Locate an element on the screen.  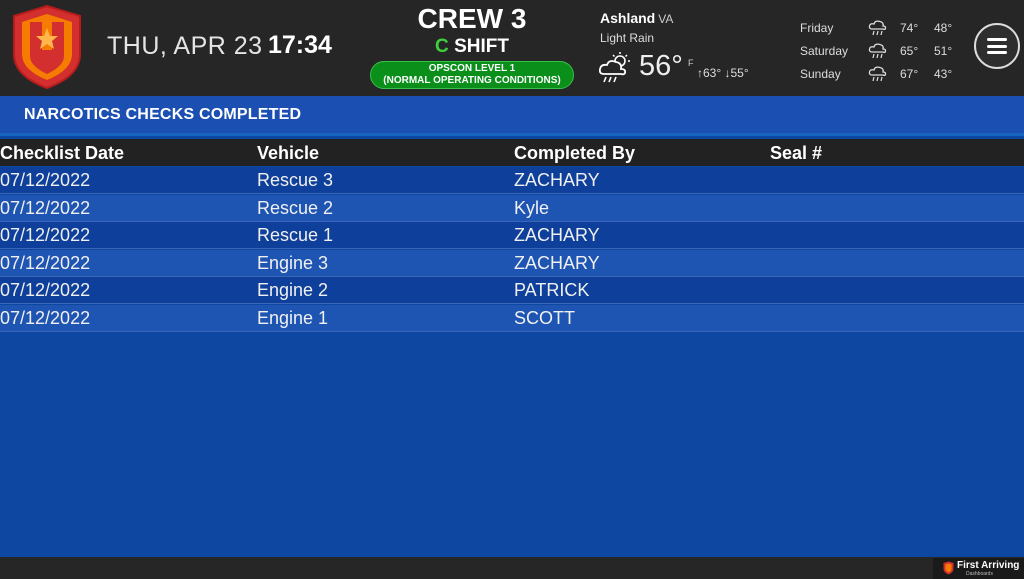
column-header-seal: Seal # is located at coordinates (796, 153).